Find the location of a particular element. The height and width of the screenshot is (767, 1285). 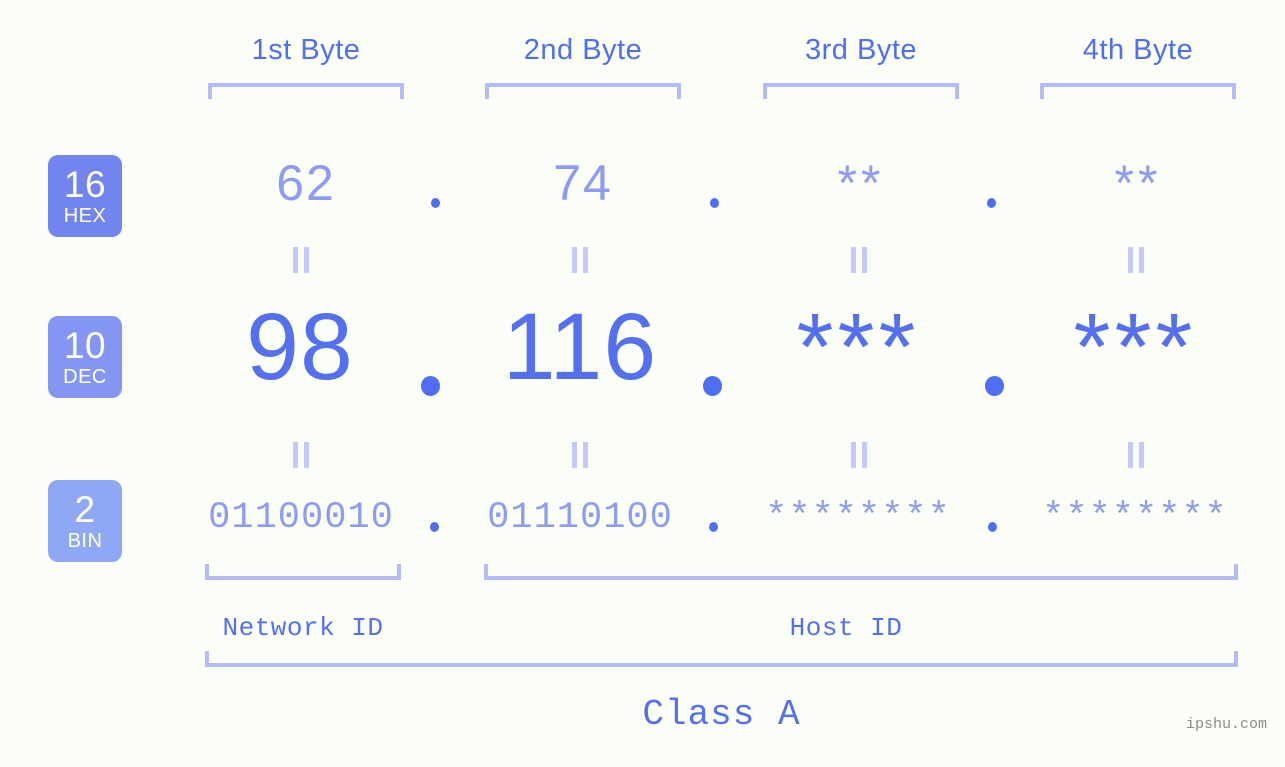

byte-header-2: 2nd Byte is located at coordinates (583, 50).